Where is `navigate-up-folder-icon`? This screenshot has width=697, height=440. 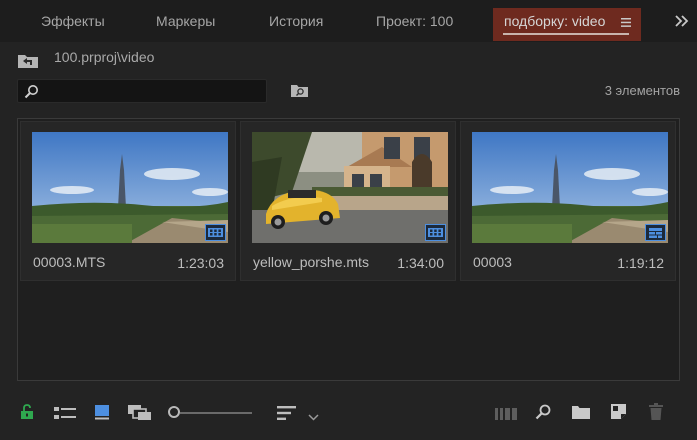 navigate-up-folder-icon is located at coordinates (28, 60).